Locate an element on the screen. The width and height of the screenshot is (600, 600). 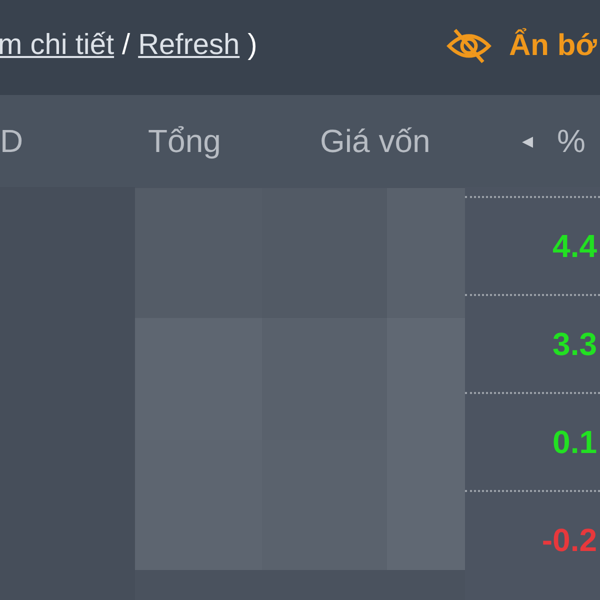
link: Refresh is located at coordinates (189, 45).